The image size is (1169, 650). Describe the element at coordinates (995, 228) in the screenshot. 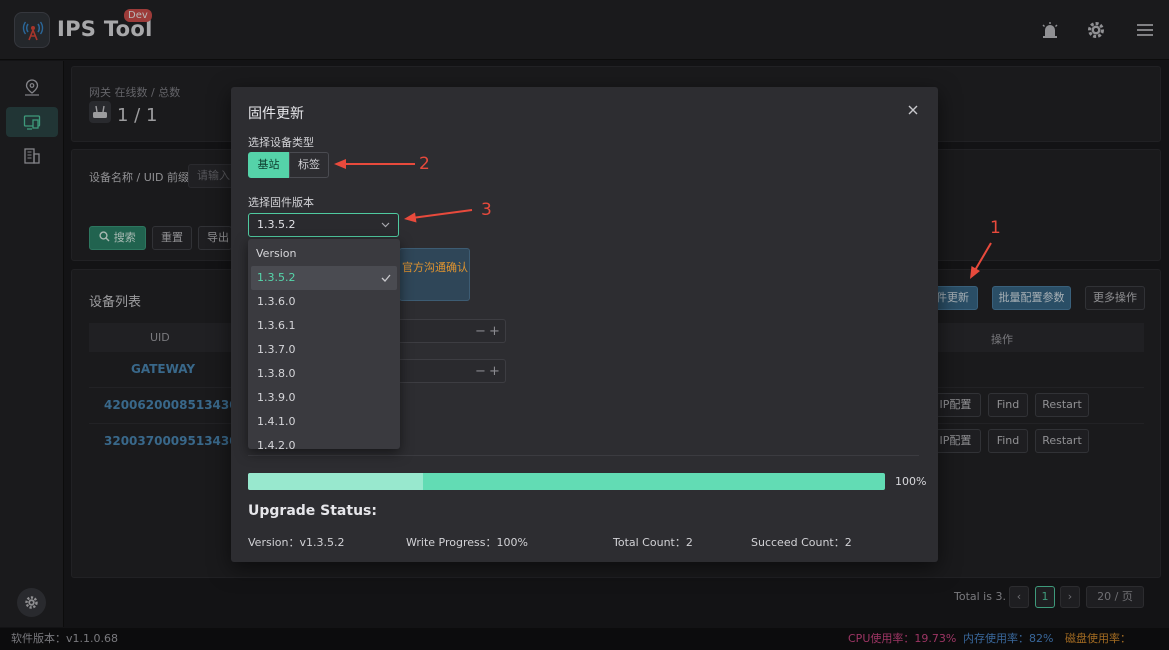

I see `annotation-1: 1` at that location.